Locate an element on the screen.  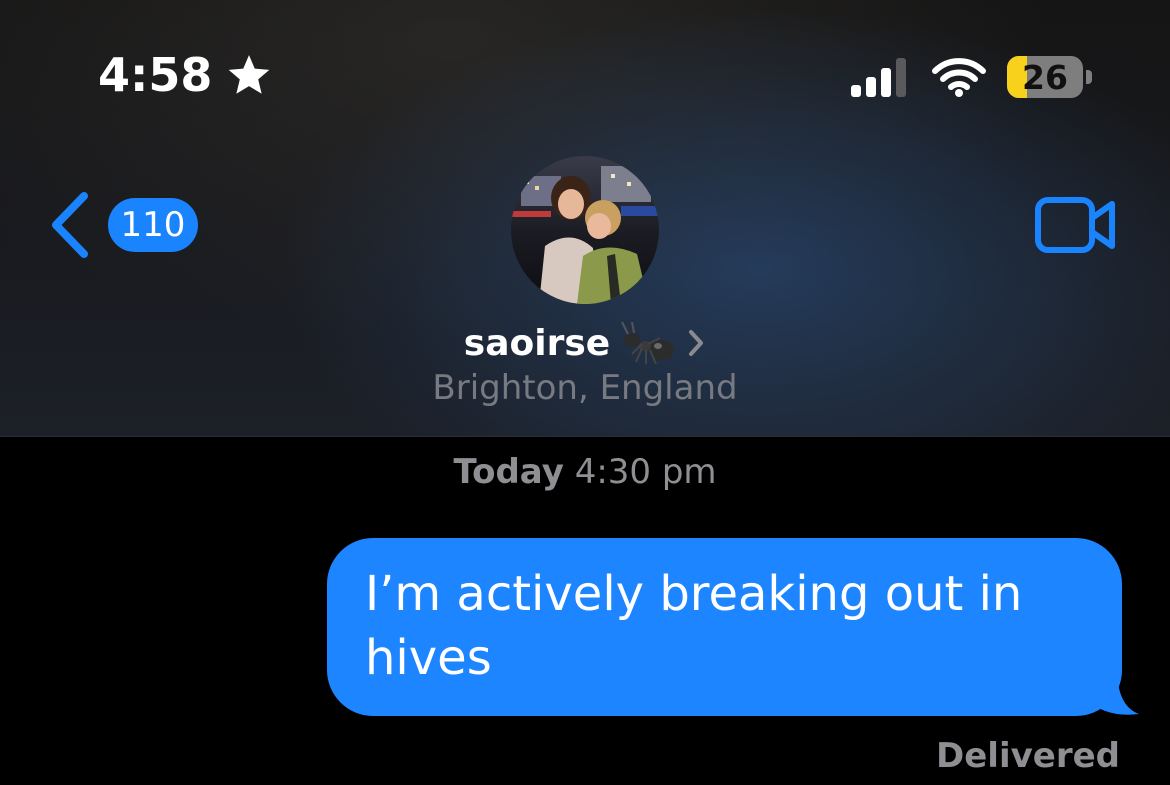
back-button: 110 is located at coordinates (122, 225).